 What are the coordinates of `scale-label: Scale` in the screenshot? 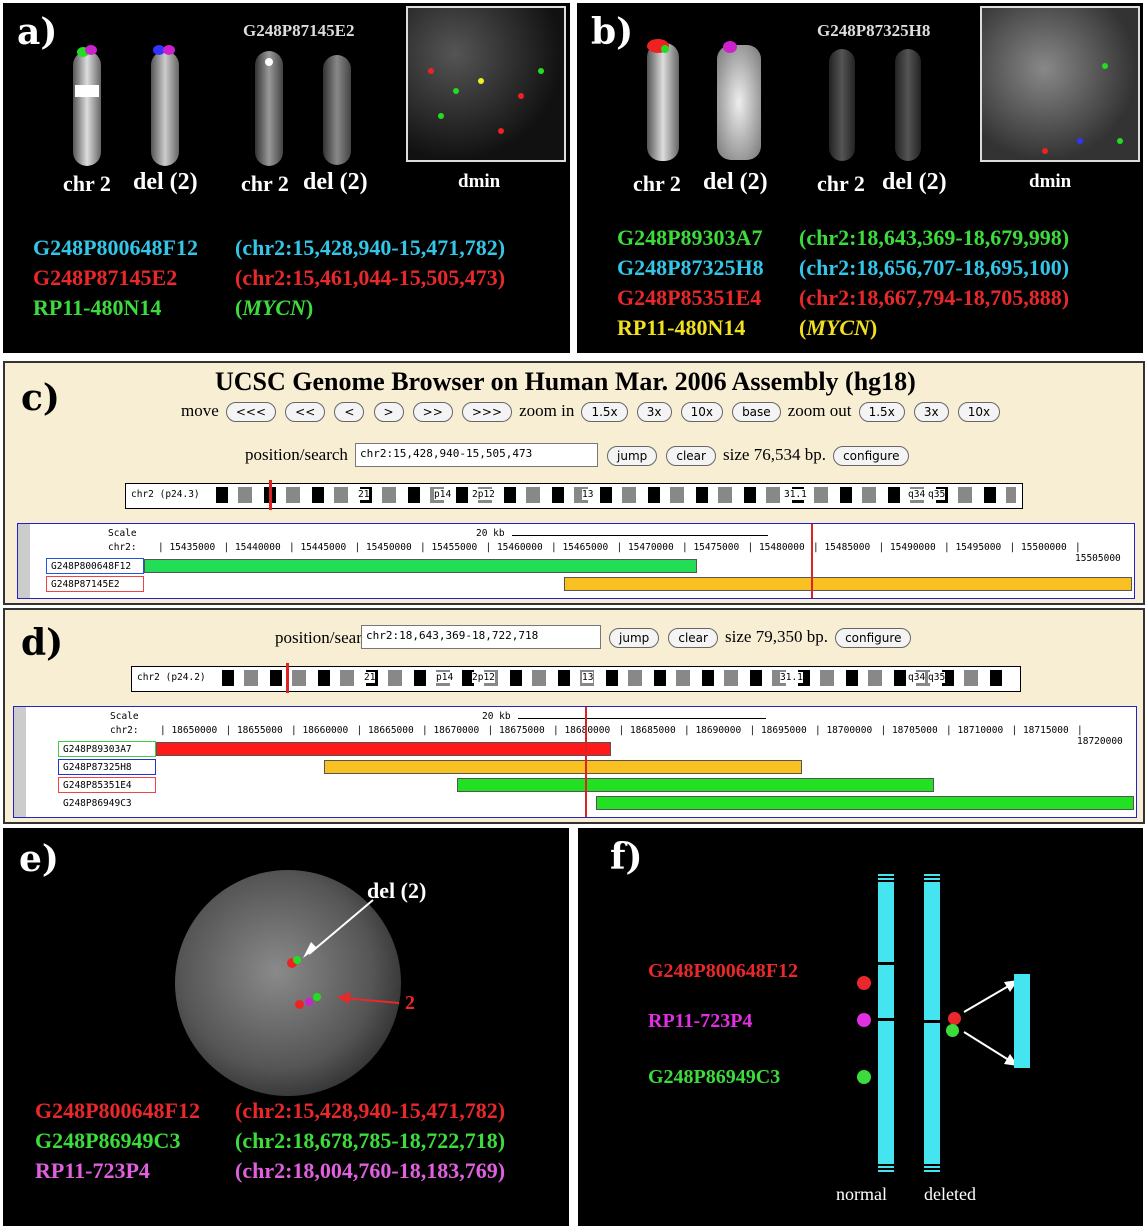 It's located at (124, 716).